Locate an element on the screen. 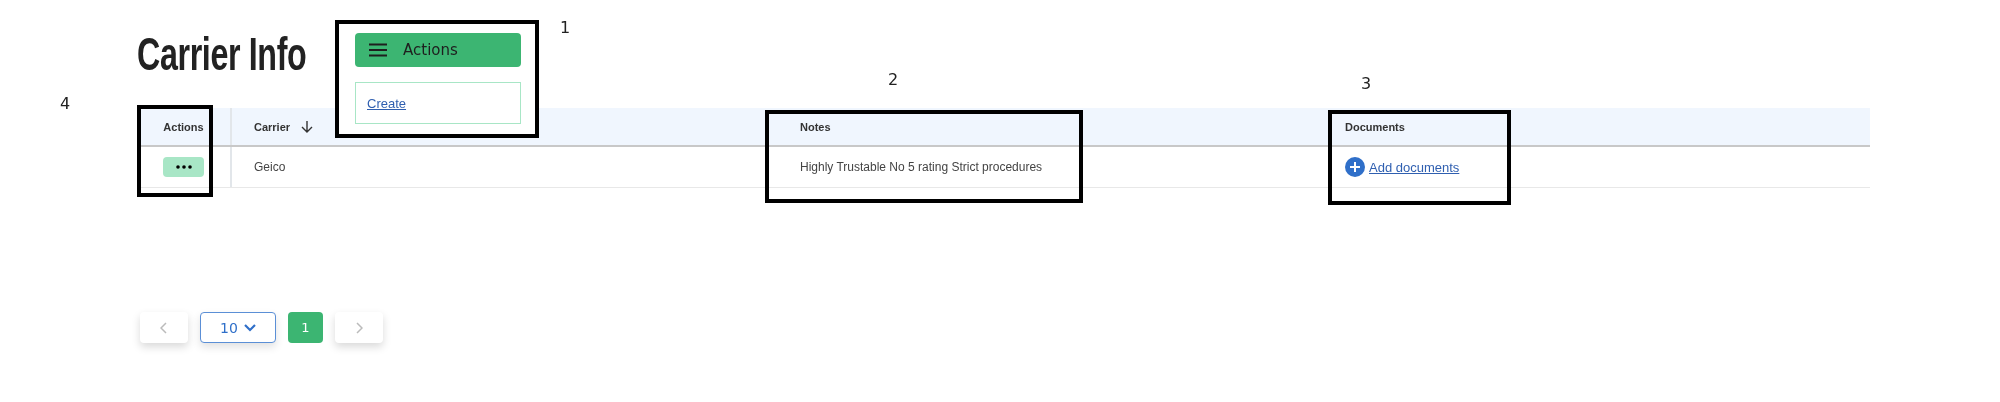 The image size is (2000, 402). add-icon is located at coordinates (1355, 167).